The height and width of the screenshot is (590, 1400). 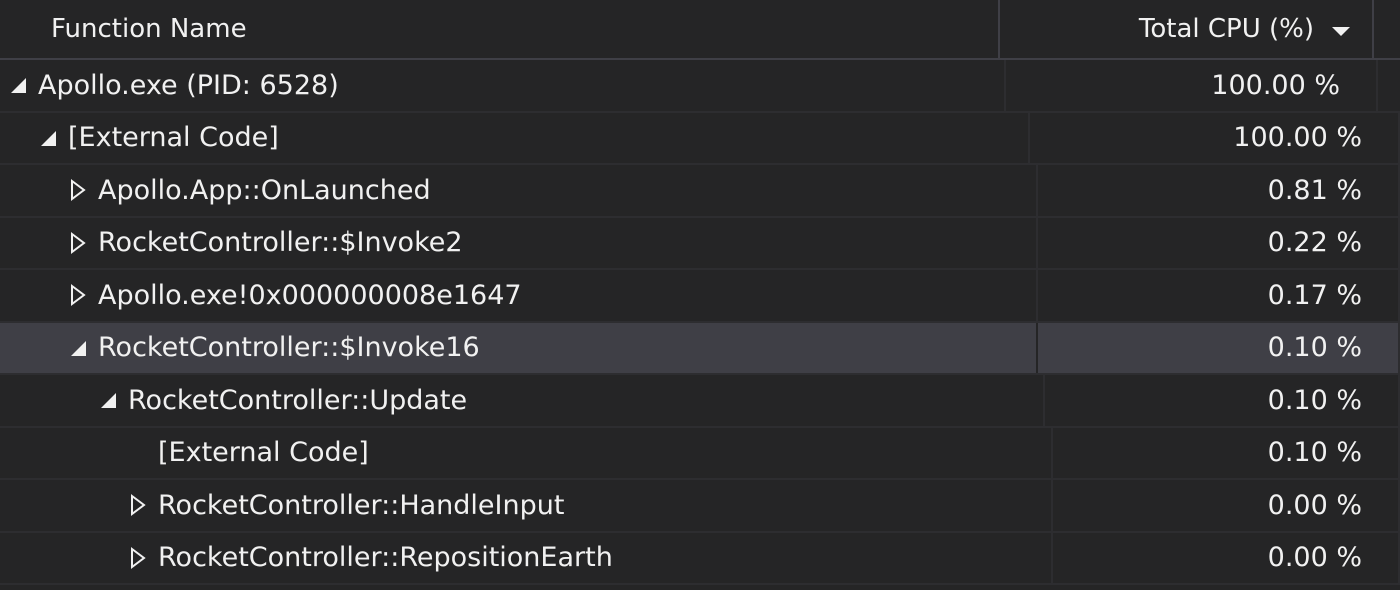 I want to click on table-header: Function Name Total CPU (%), so click(x=700, y=30).